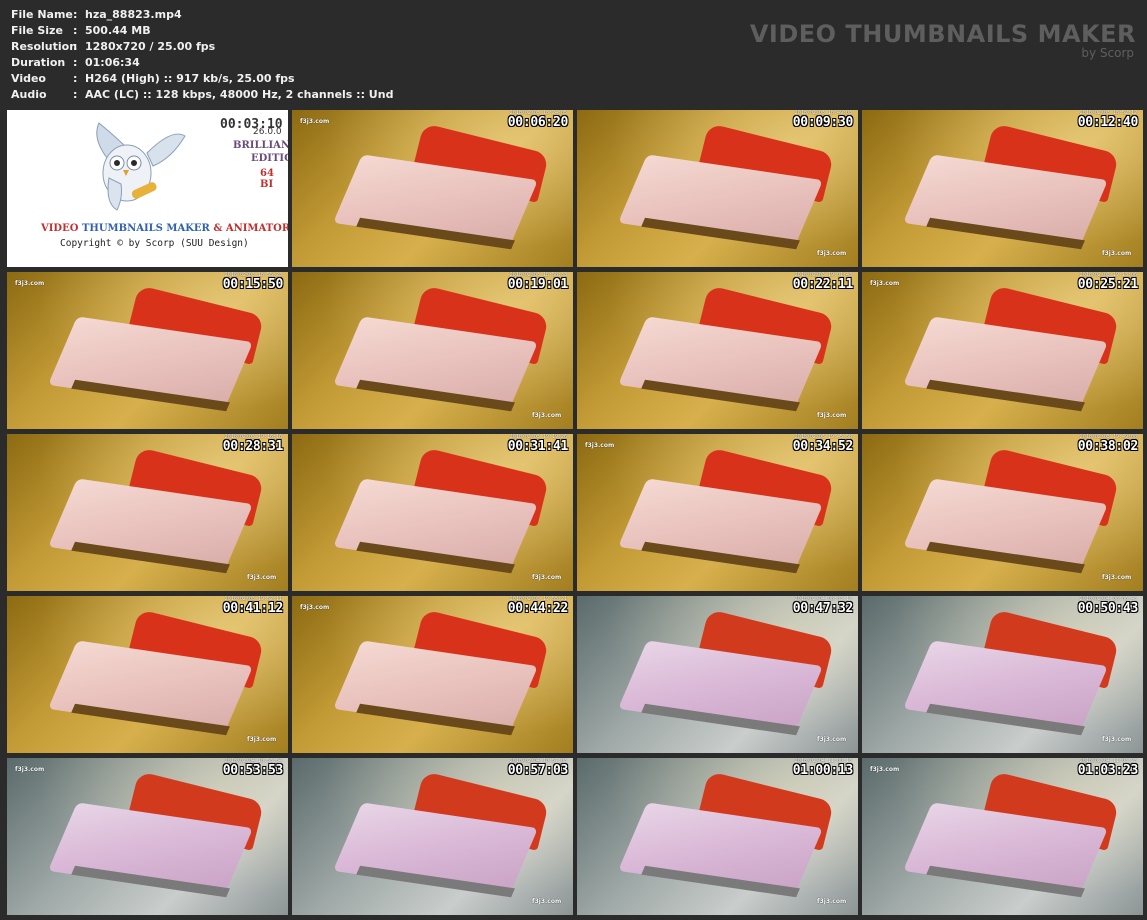 The height and width of the screenshot is (920, 1147). Describe the element at coordinates (538, 608) in the screenshot. I see `thumbnail-timestamp: 00:44:22` at that location.